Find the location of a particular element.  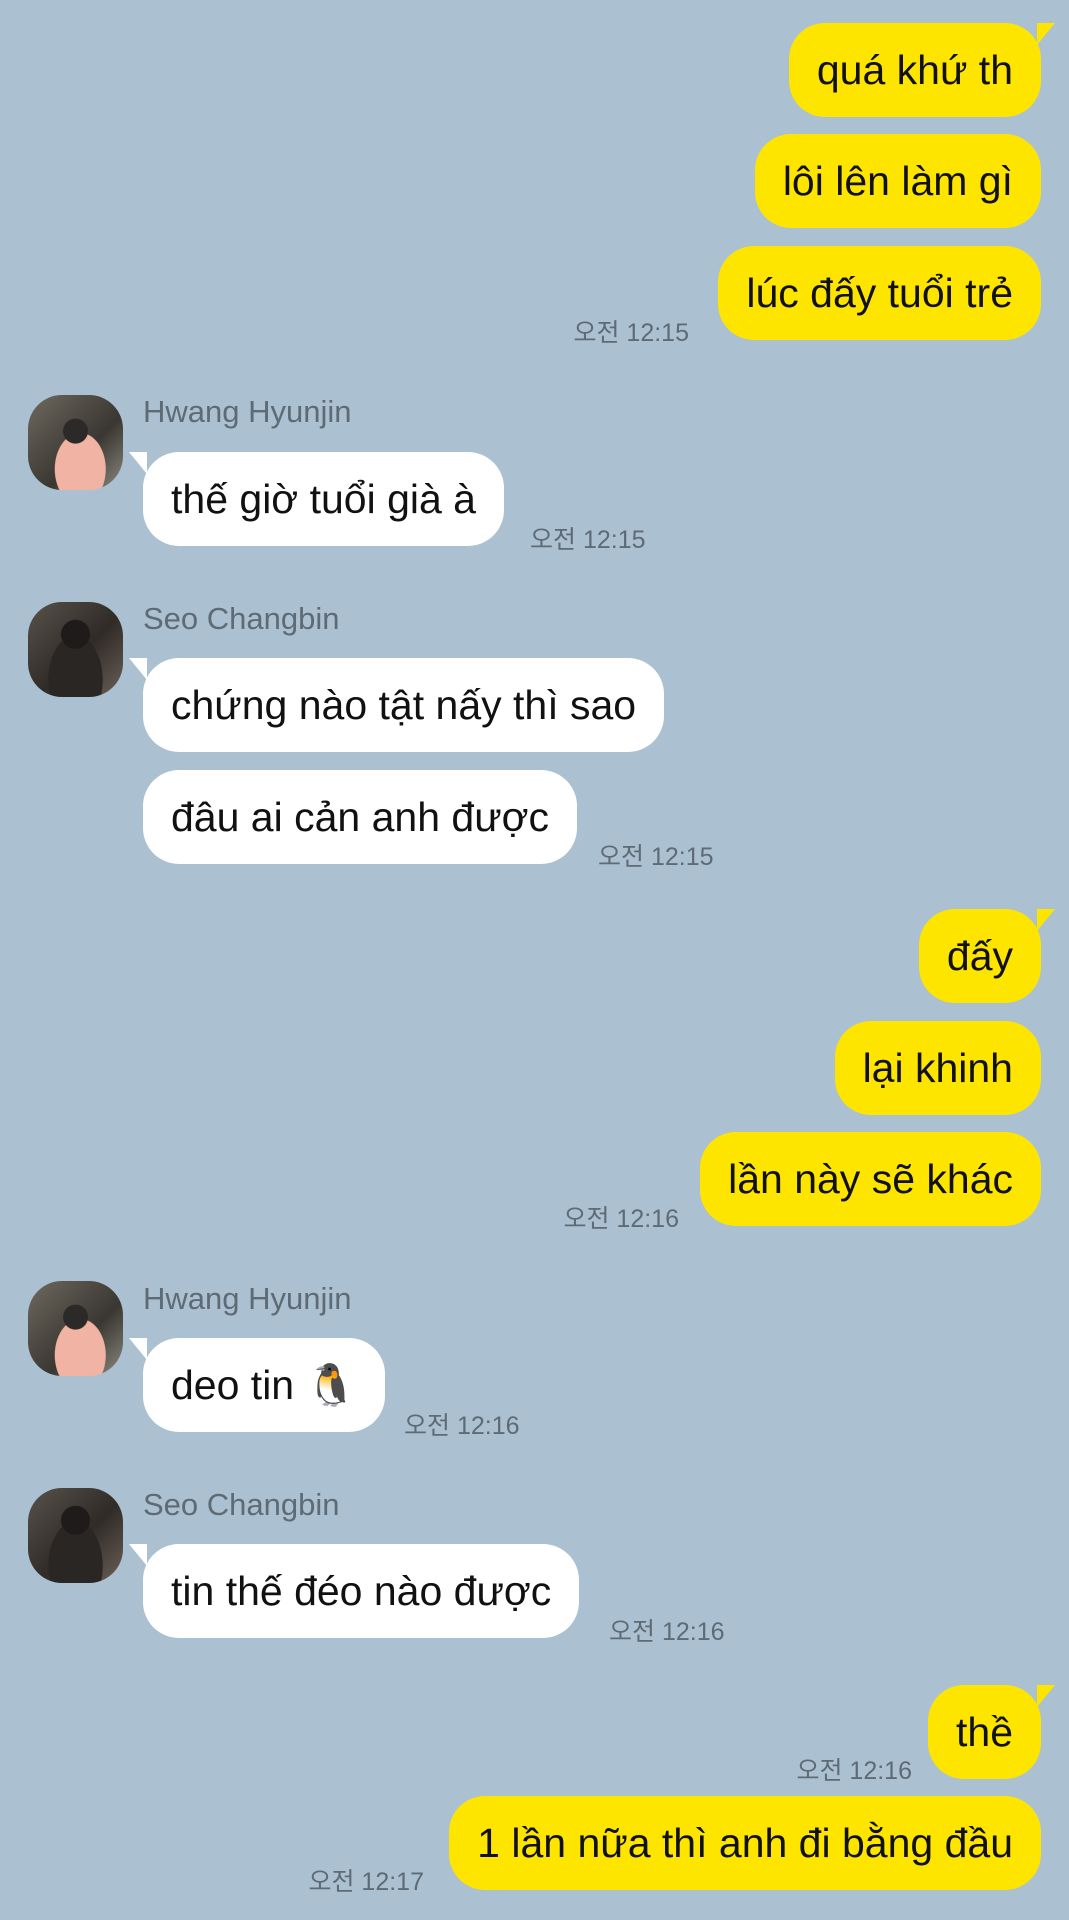

my-message: đấy is located at coordinates (987, 956).